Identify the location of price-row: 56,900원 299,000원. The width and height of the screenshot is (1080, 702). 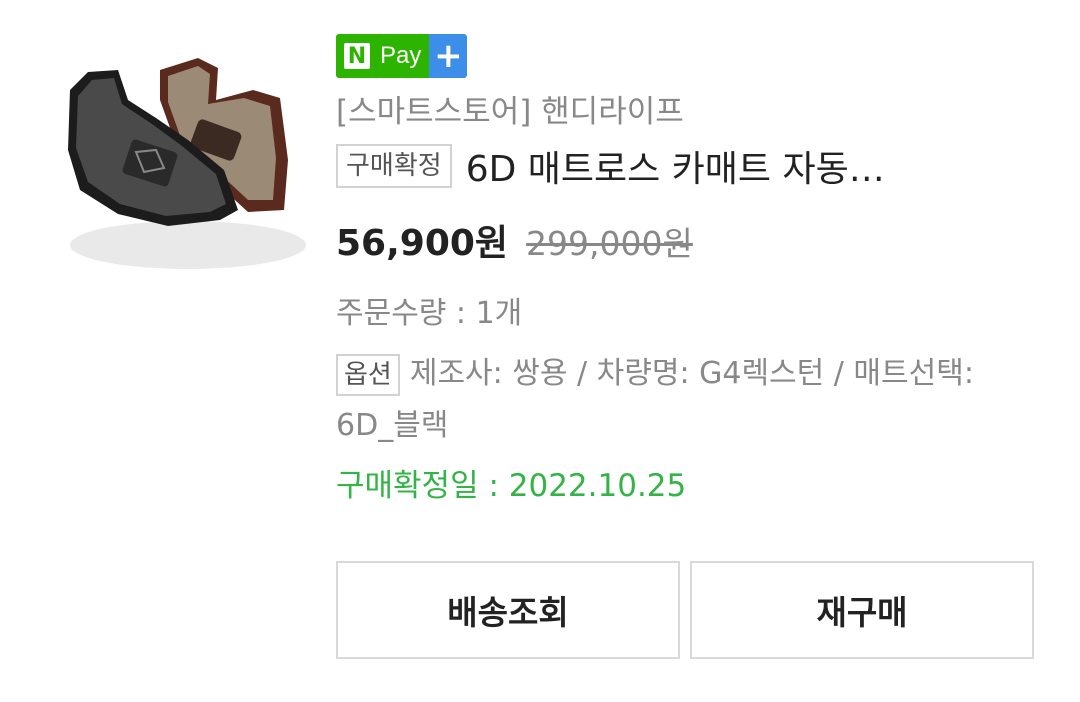
(686, 240).